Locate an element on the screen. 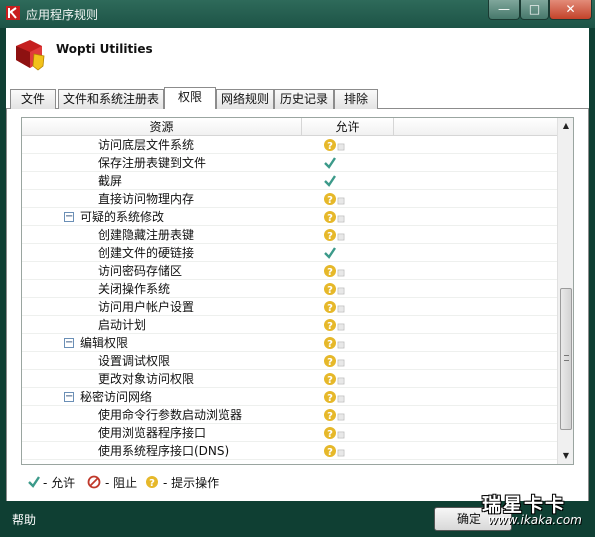  row-label: 保存注册表键到文件 is located at coordinates (152, 163).